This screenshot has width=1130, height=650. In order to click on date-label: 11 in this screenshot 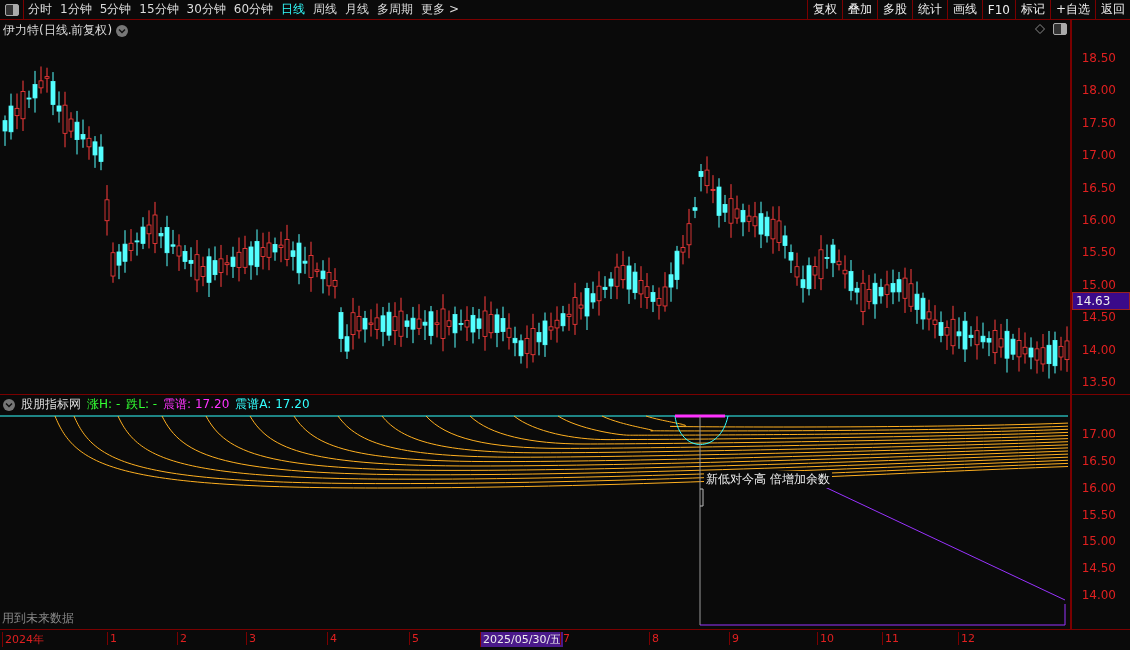, I will do `click(891, 638)`.